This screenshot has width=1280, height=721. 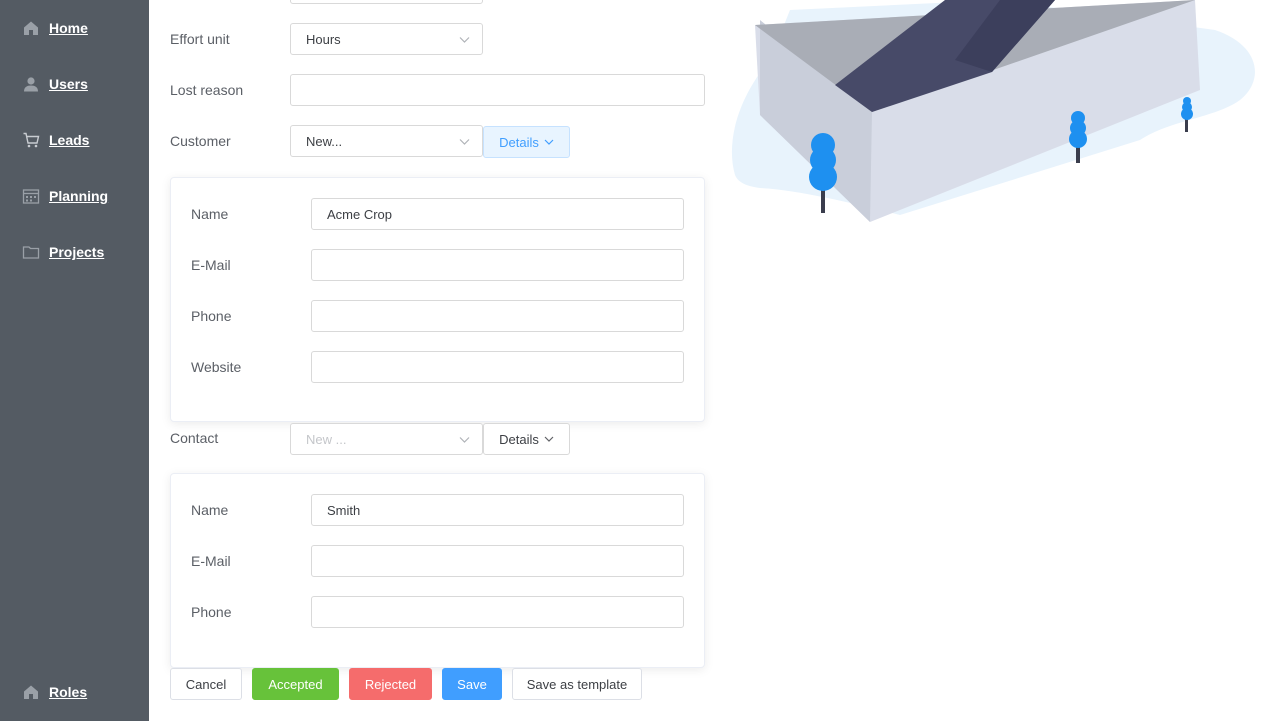 What do you see at coordinates (74, 360) in the screenshot?
I see `sidebar: Home Users Leads Planning Projects Roles` at bounding box center [74, 360].